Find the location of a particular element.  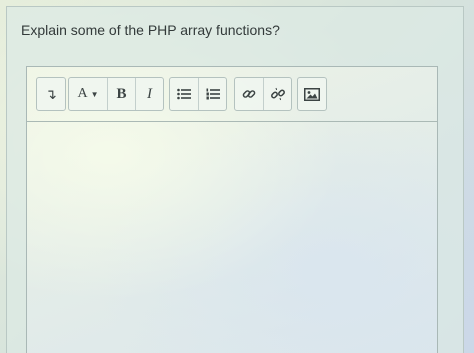

unlink-icon is located at coordinates (277, 94).